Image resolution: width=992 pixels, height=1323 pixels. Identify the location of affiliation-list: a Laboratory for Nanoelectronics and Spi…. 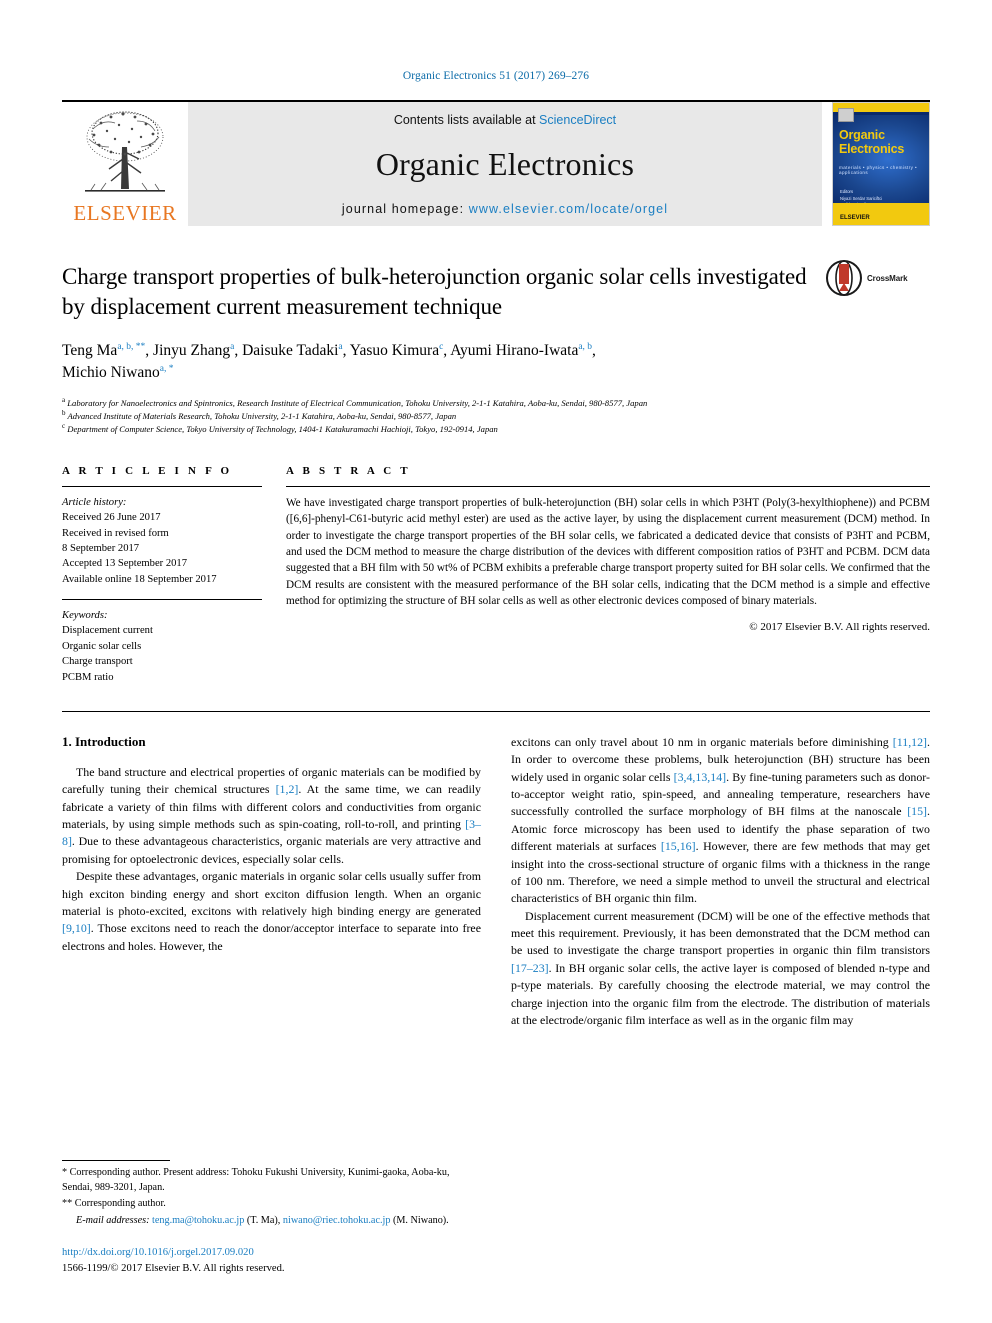
(496, 415).